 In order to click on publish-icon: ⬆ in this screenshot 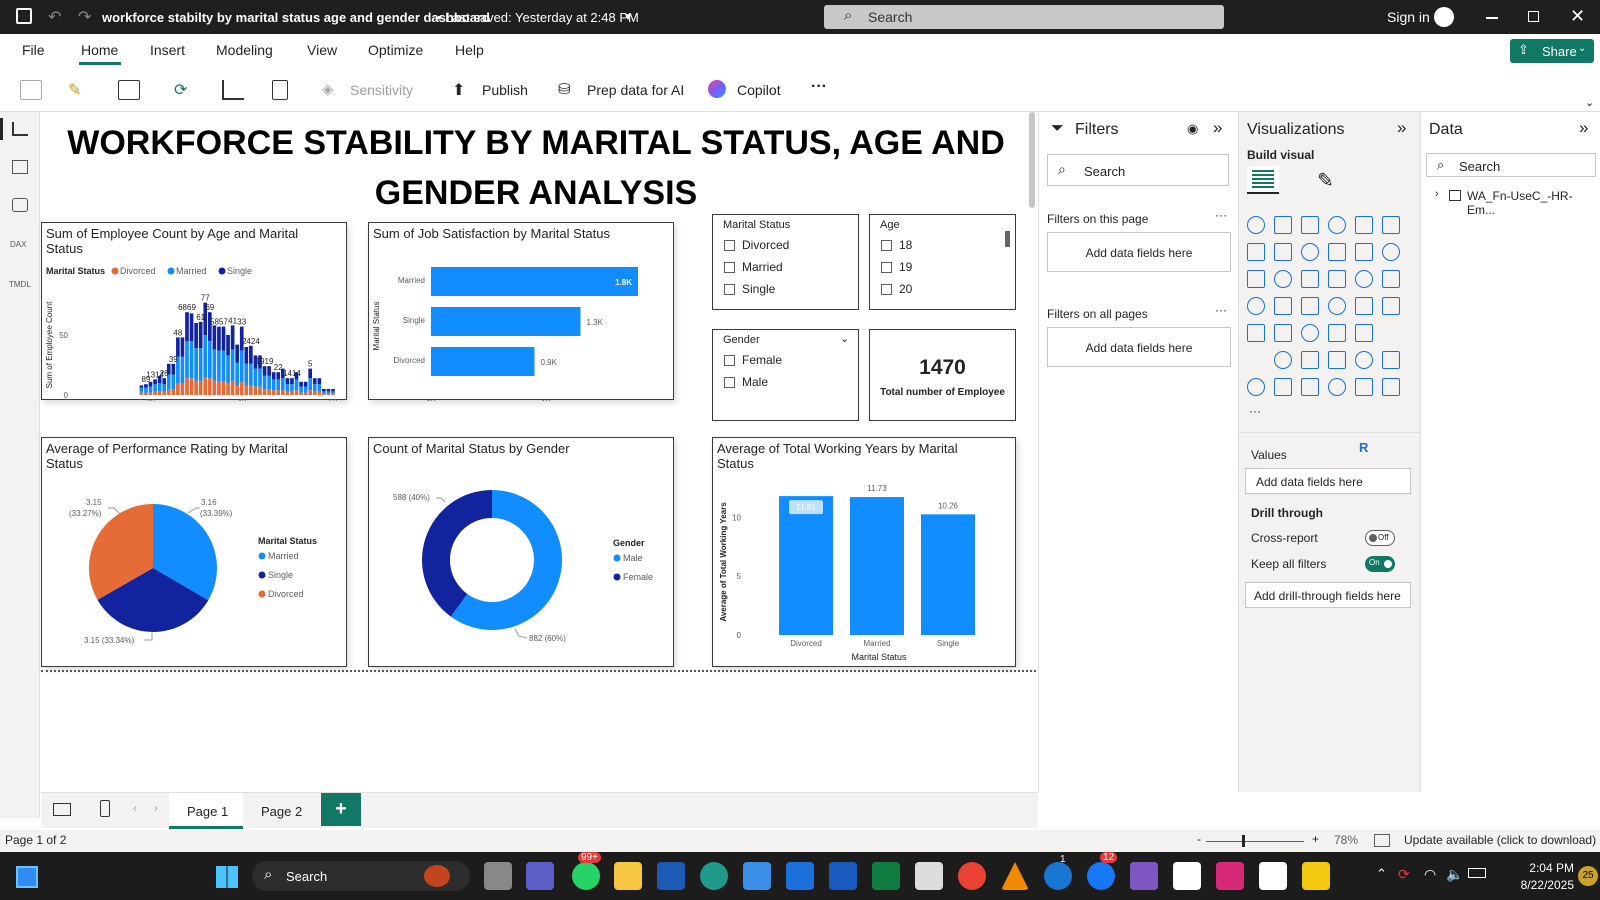, I will do `click(463, 90)`.